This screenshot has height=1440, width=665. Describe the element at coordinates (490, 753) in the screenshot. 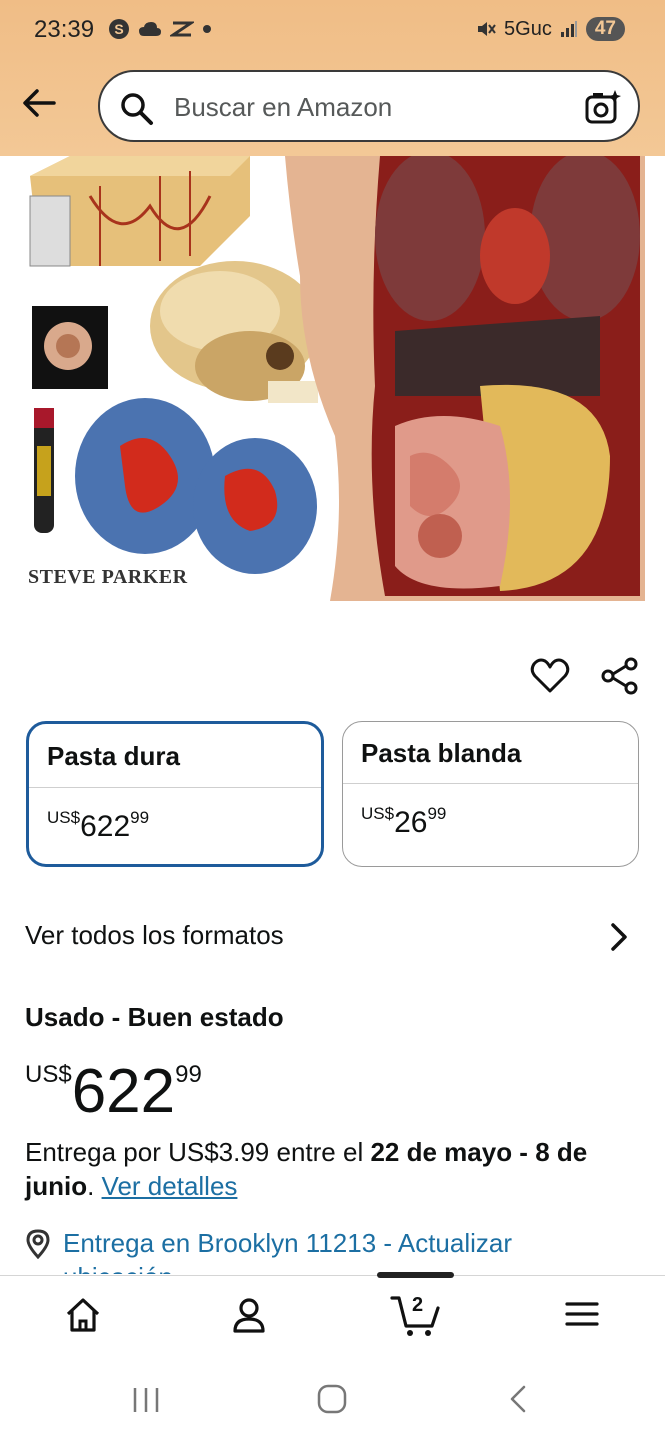

I see `format-card-label: Pasta blanda` at that location.